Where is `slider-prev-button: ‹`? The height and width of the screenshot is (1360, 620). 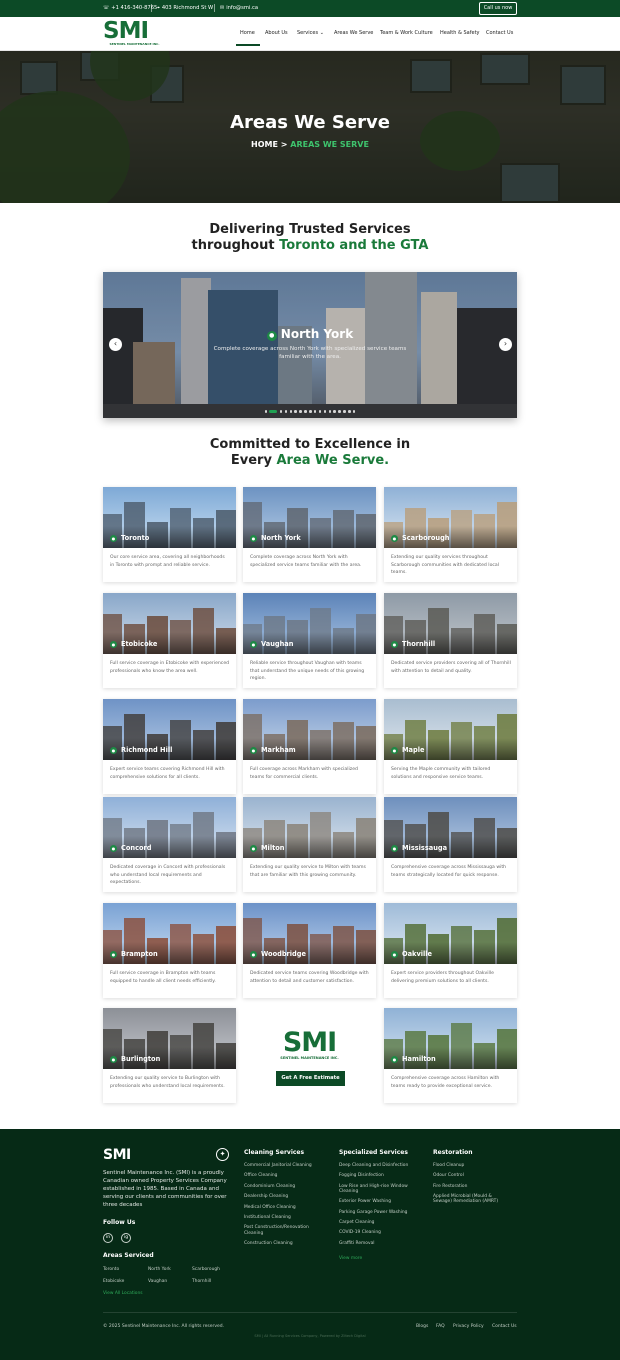
slider-prev-button: ‹ is located at coordinates (115, 344).